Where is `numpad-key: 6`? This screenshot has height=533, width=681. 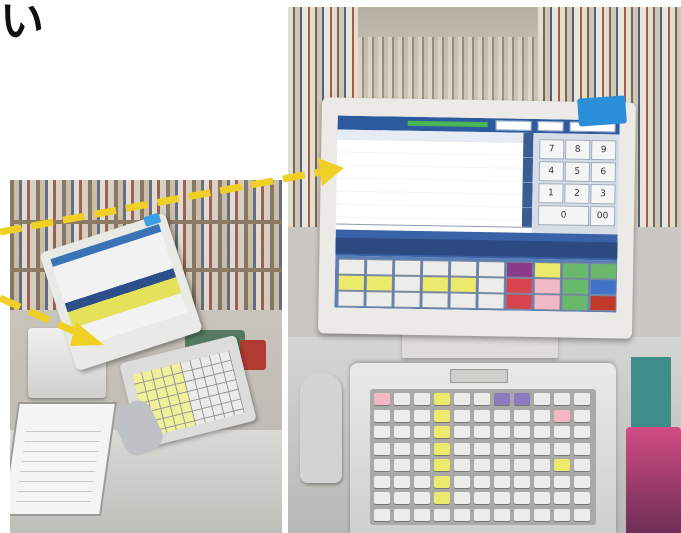
numpad-key: 6 is located at coordinates (603, 172).